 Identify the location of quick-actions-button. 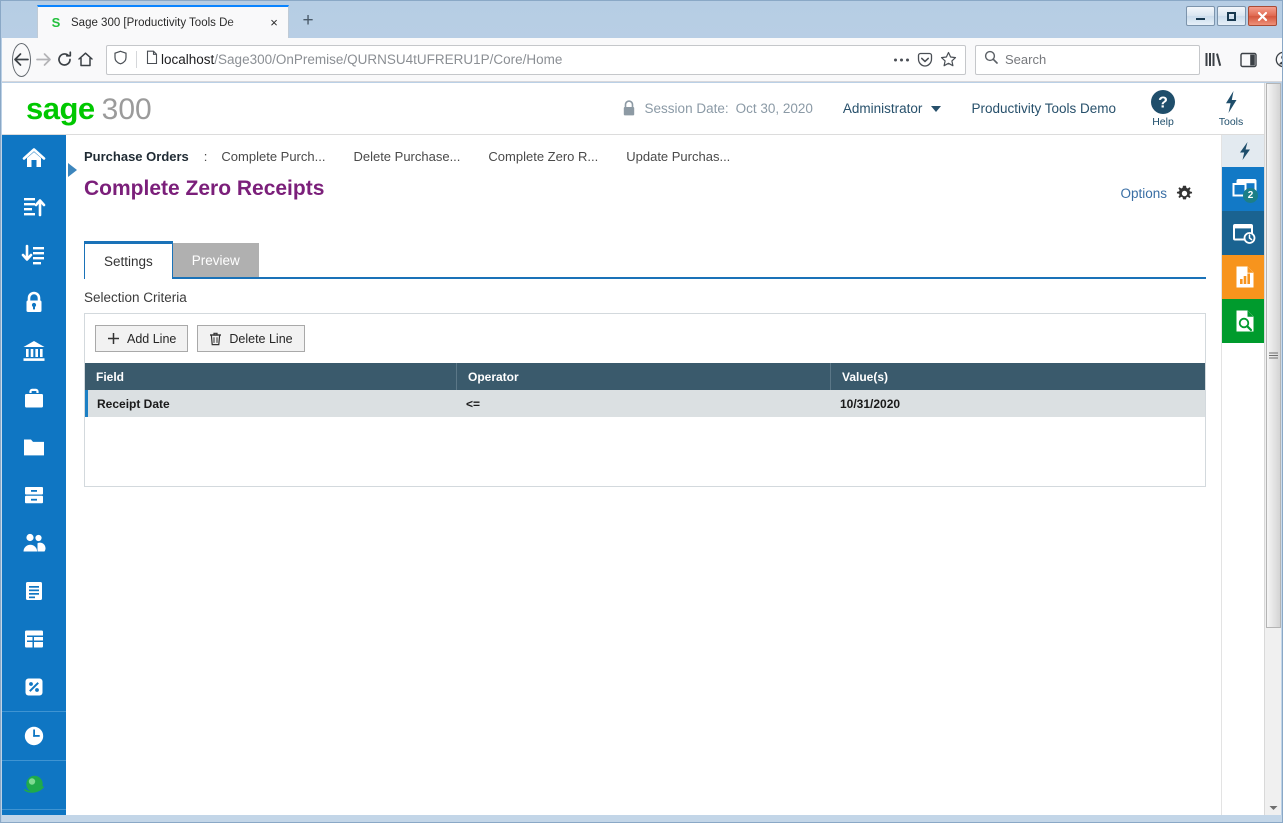
(1244, 151).